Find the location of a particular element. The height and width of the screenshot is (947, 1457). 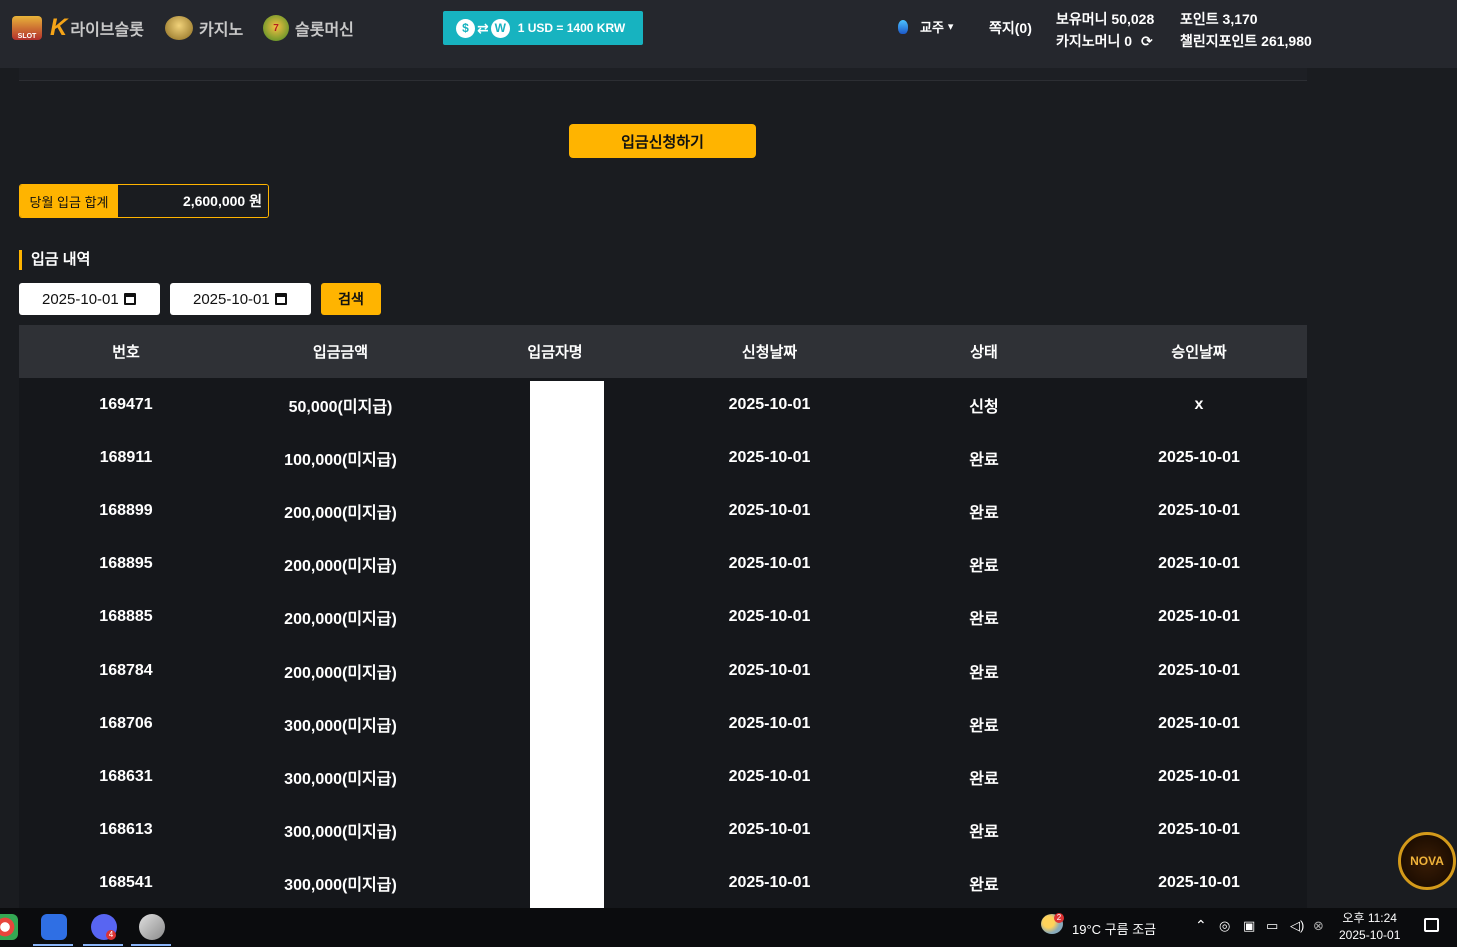

volume-icon: ◁) is located at coordinates (1297, 926).